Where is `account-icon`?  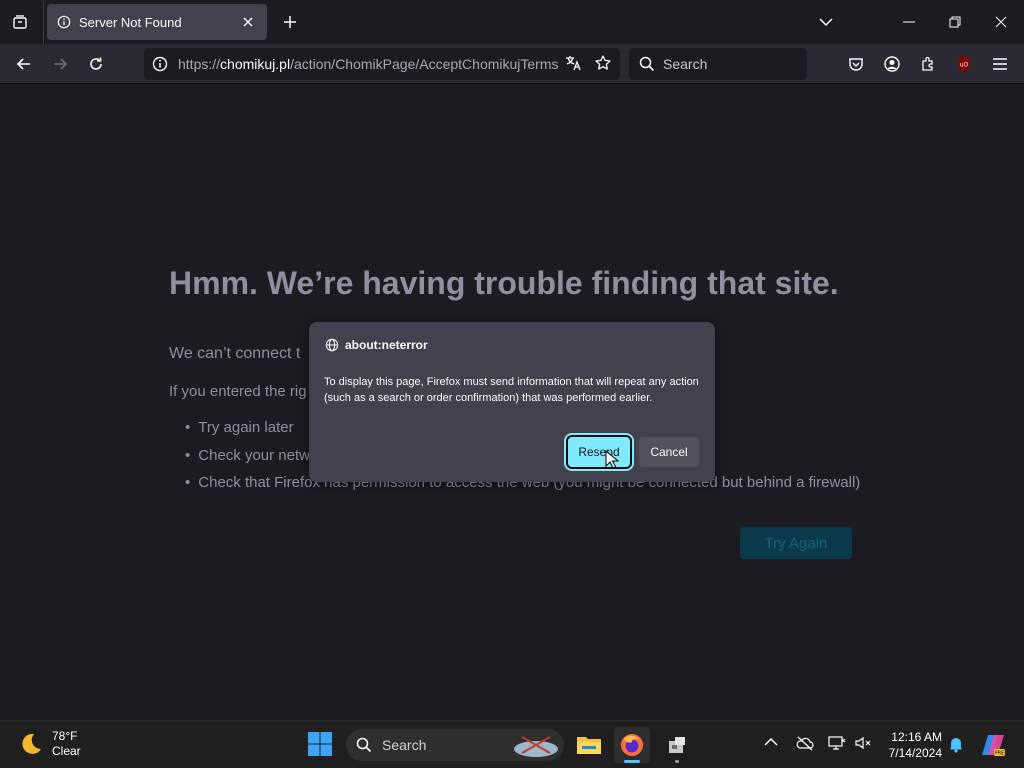
account-icon is located at coordinates (892, 64).